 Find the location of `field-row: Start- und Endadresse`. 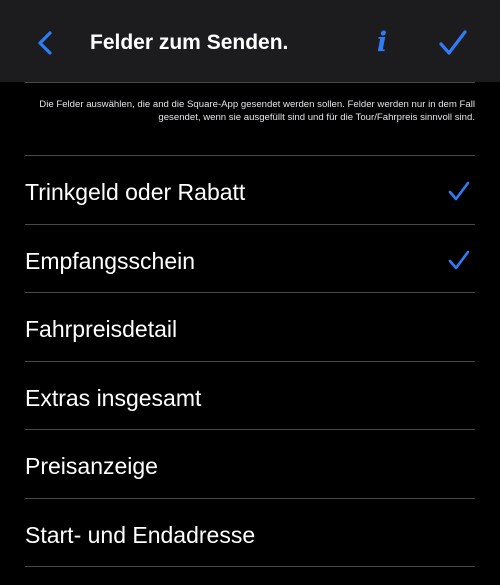

field-row: Start- und Endadresse is located at coordinates (250, 533).